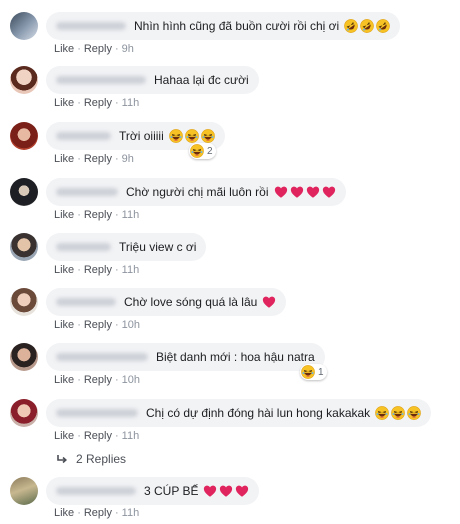 Image resolution: width=460 pixels, height=524 pixels. I want to click on comment-text: Chờ người chị mãi luôn rồi, so click(197, 192).